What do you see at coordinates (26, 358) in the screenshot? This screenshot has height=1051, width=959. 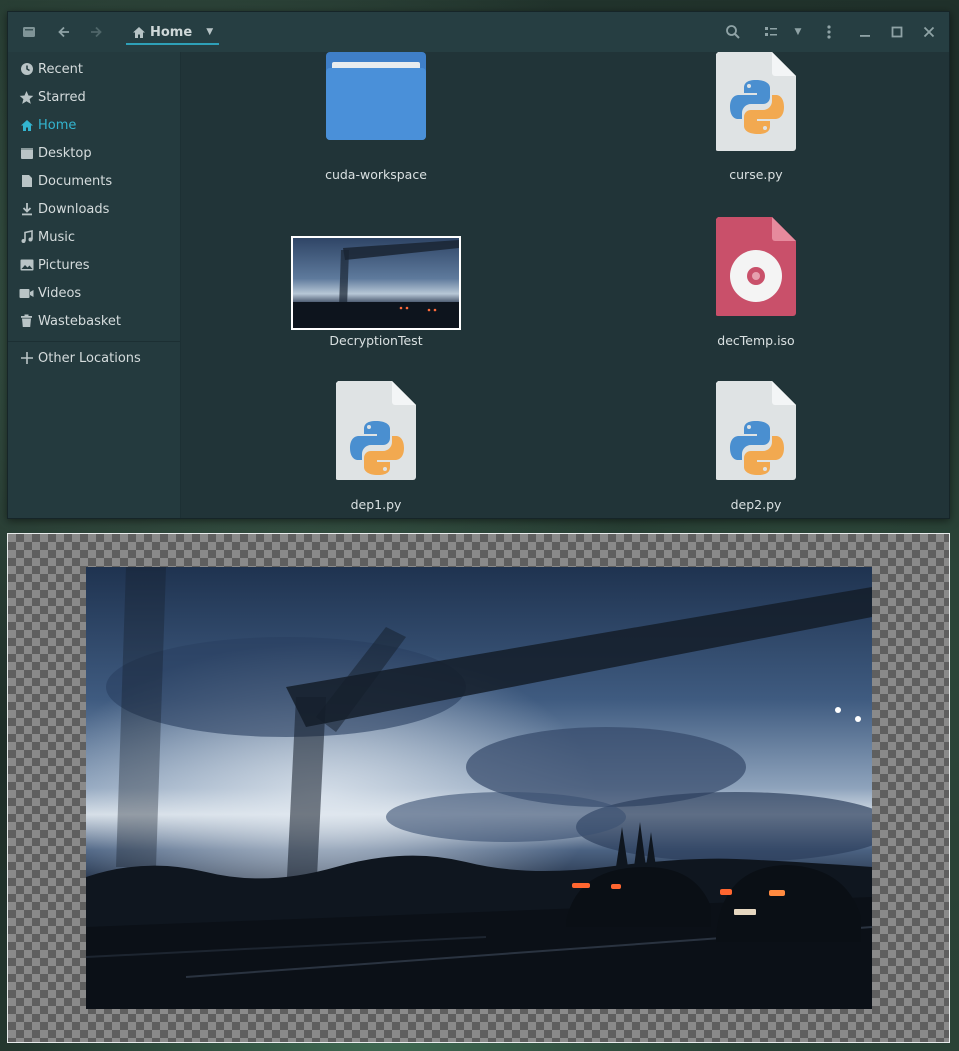 I see `plus-icon` at bounding box center [26, 358].